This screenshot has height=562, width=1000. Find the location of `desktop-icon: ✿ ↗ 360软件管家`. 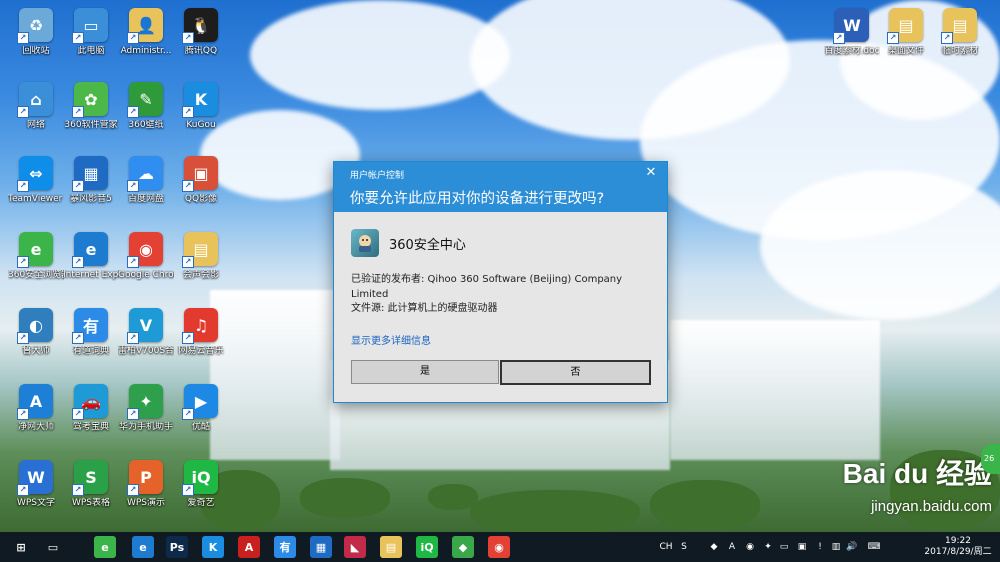

desktop-icon: ✿ ↗ 360软件管家 is located at coordinates (91, 106).